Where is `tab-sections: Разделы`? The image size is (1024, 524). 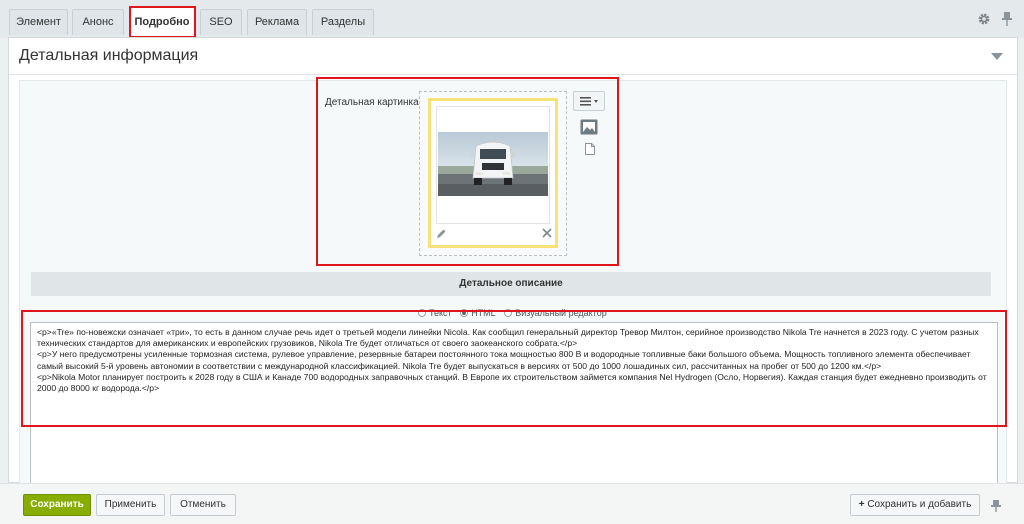 tab-sections: Разделы is located at coordinates (343, 22).